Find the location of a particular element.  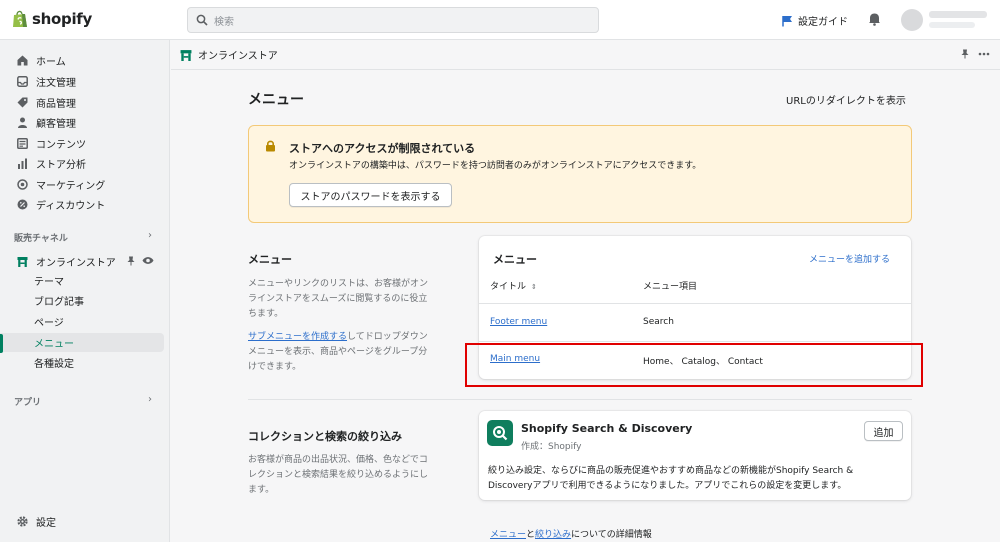

desc-line: ます。 is located at coordinates (261, 490).